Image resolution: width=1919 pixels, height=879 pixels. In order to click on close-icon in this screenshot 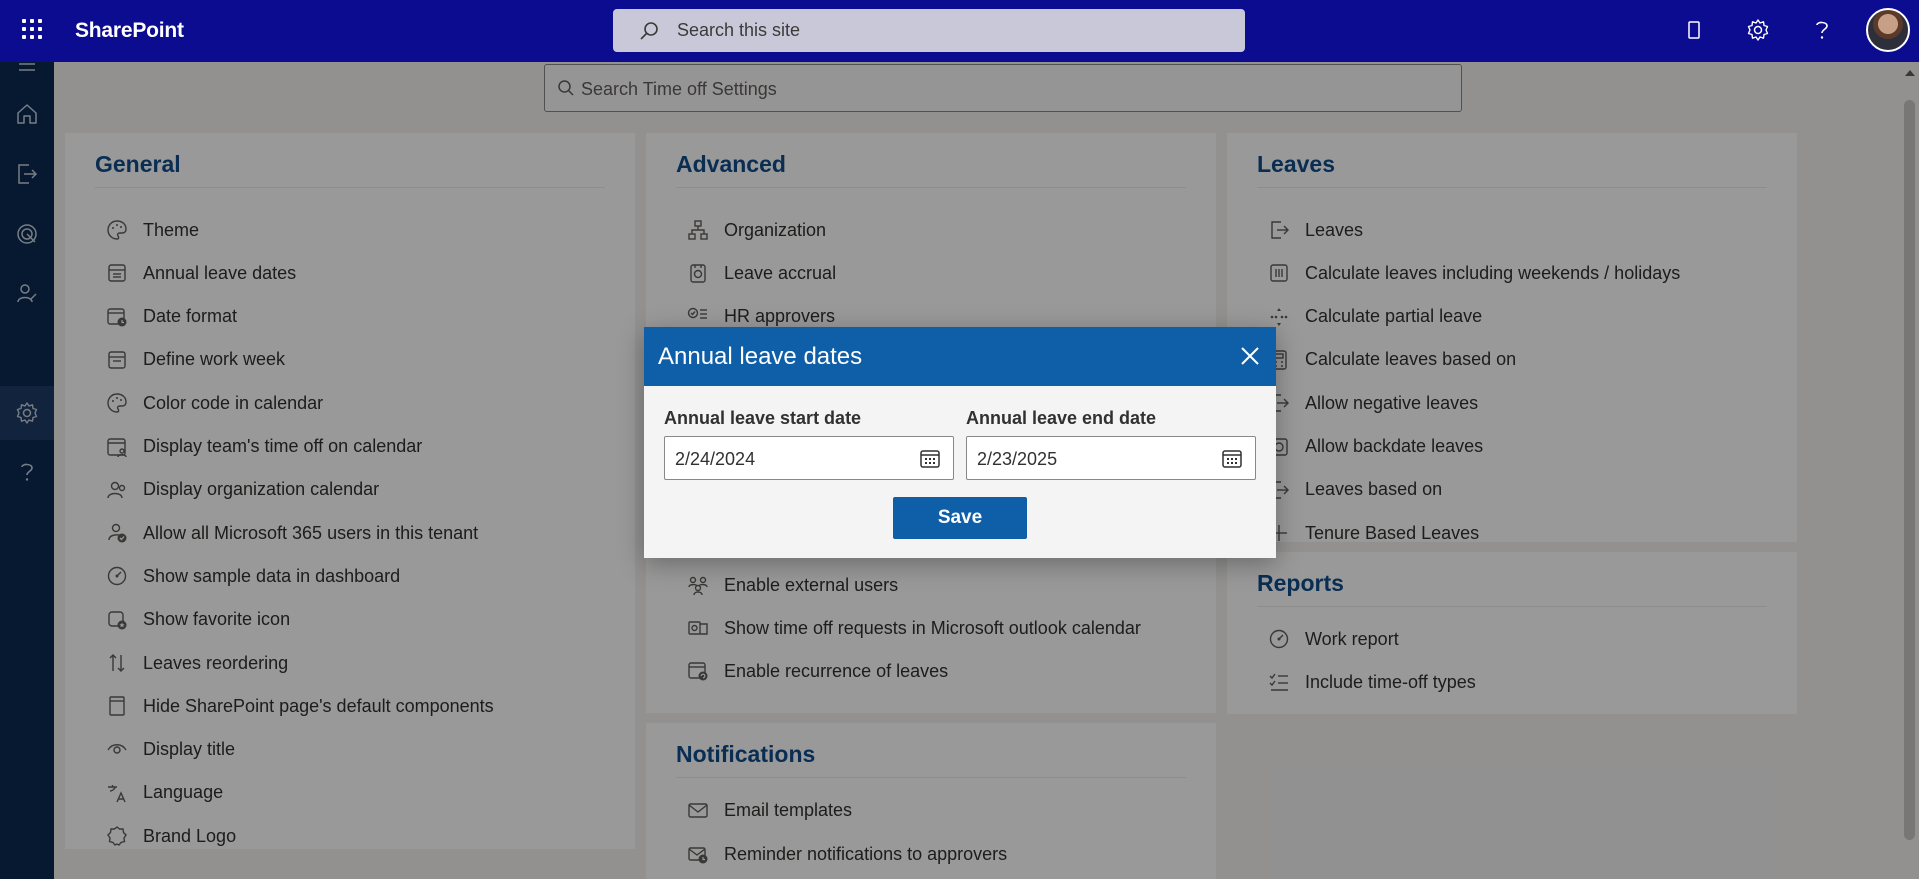, I will do `click(1250, 356)`.